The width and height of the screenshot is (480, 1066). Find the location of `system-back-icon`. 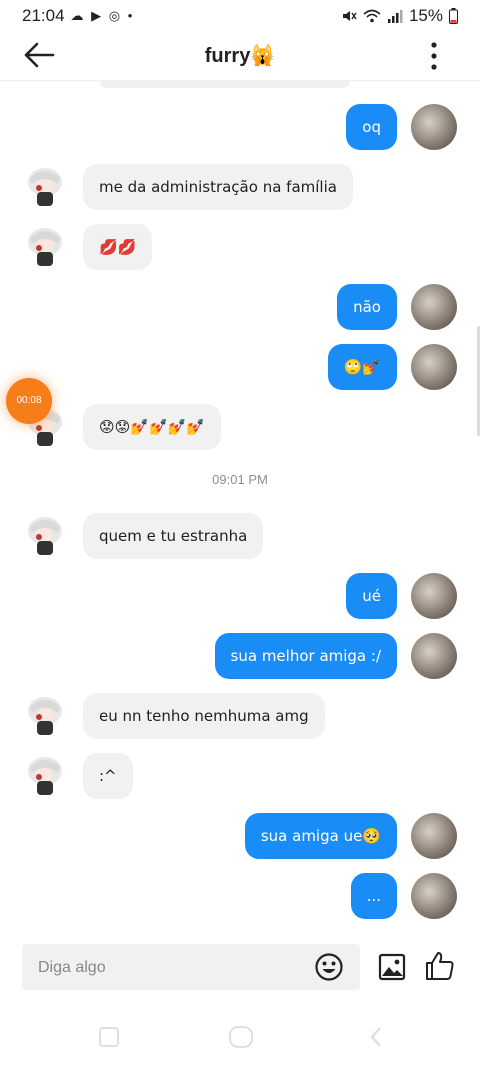

system-back-icon is located at coordinates (376, 1037).